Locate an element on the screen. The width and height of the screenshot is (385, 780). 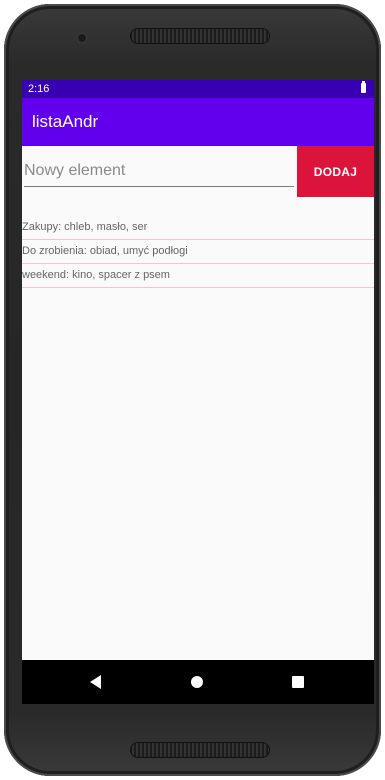
battery-icon is located at coordinates (363, 87).